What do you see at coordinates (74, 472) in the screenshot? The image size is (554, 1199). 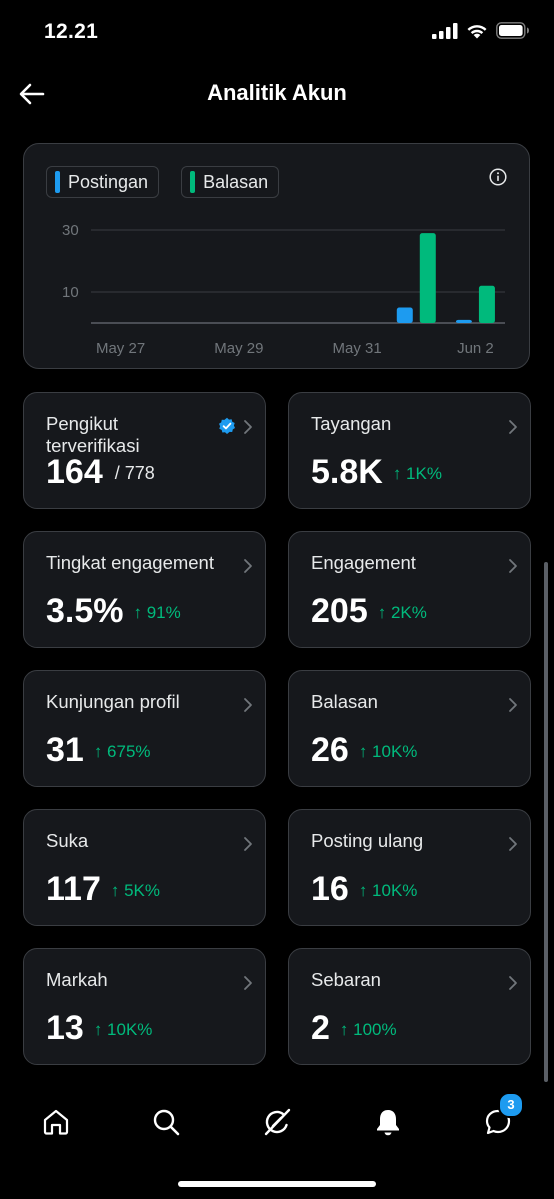 I see `stat-value: 164` at bounding box center [74, 472].